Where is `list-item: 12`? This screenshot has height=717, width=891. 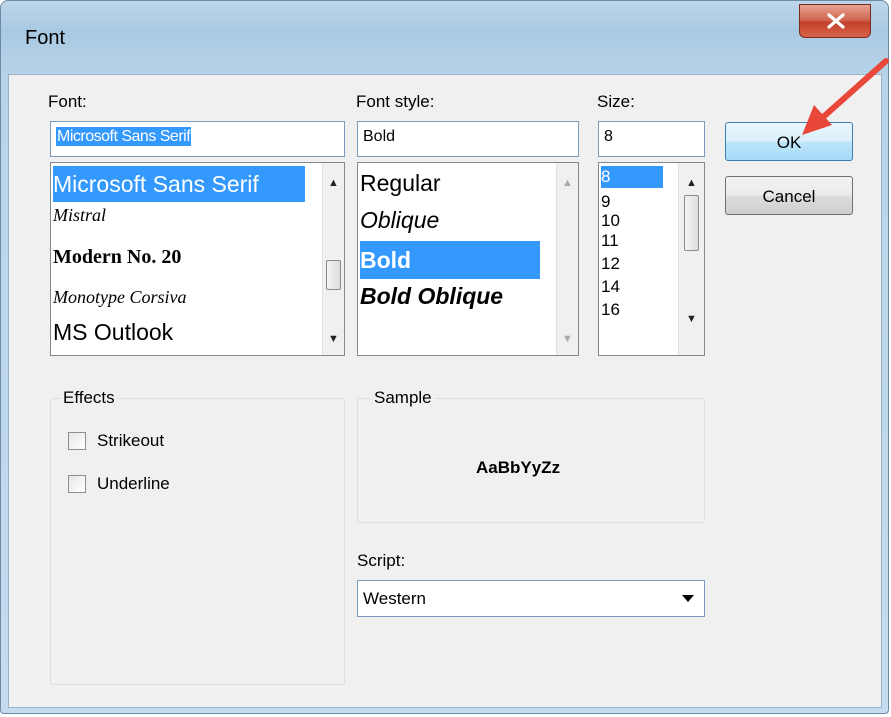 list-item: 12 is located at coordinates (610, 264).